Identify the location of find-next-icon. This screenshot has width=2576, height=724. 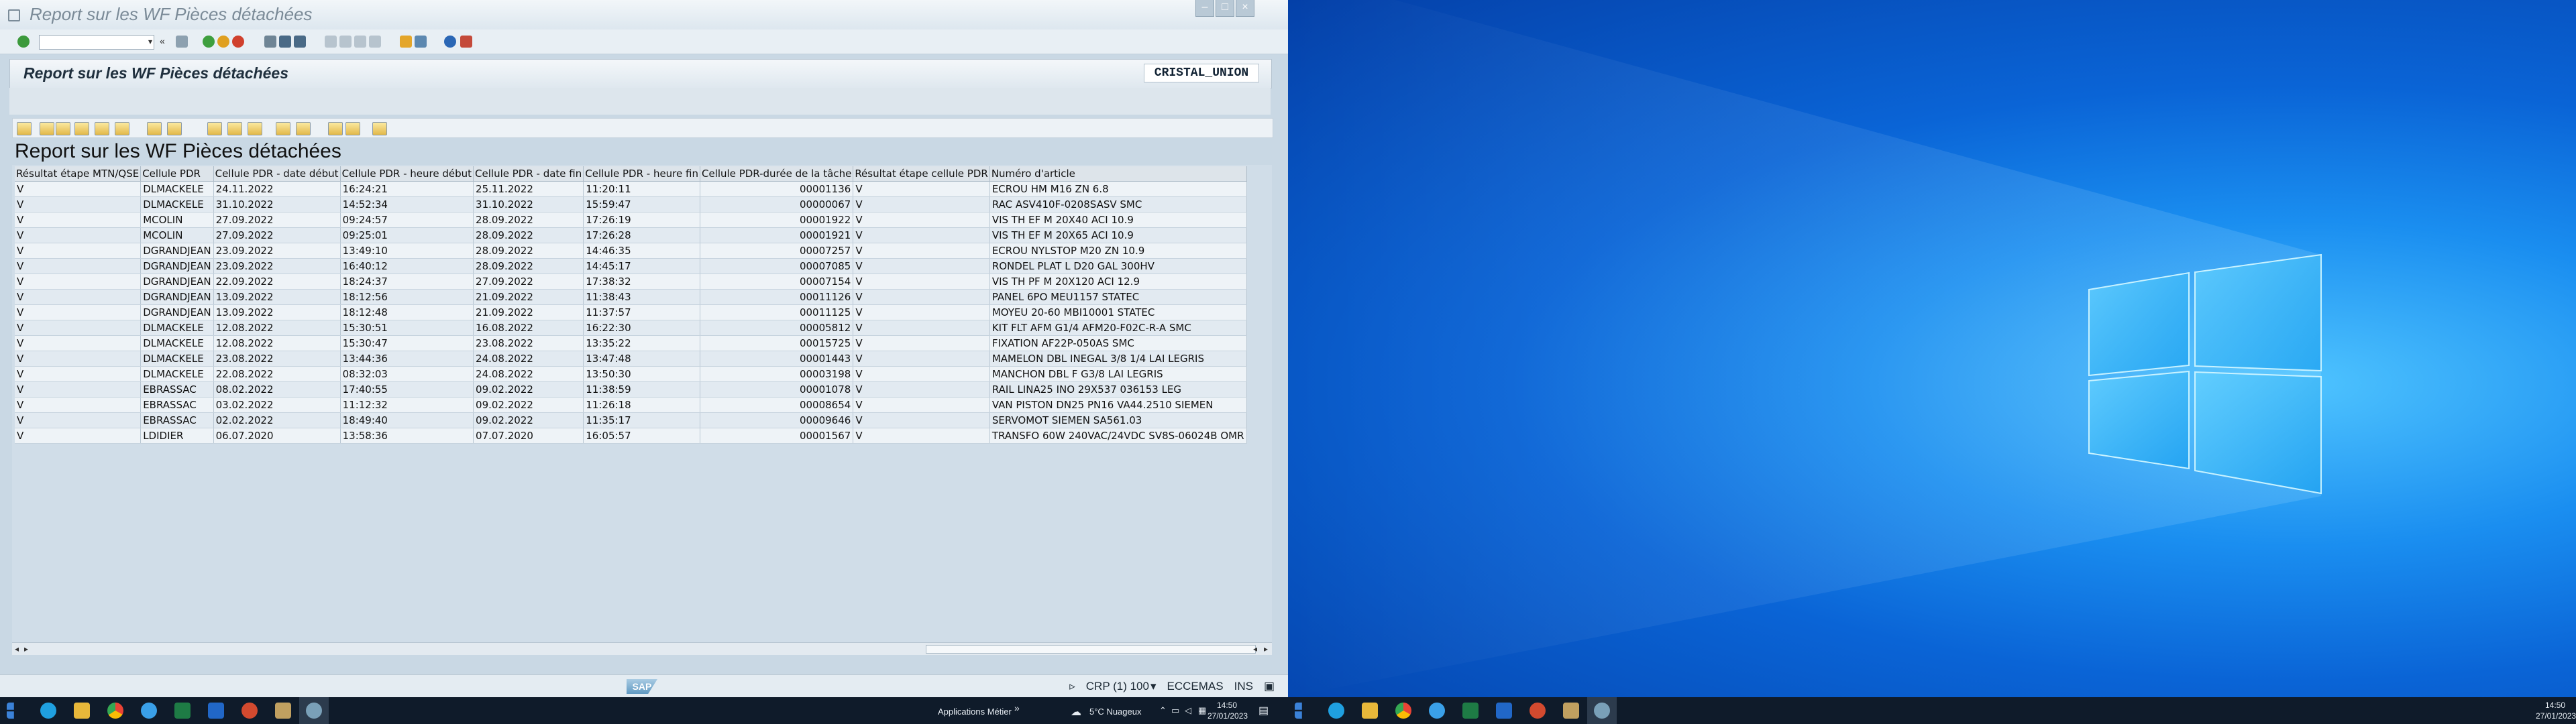
(300, 42).